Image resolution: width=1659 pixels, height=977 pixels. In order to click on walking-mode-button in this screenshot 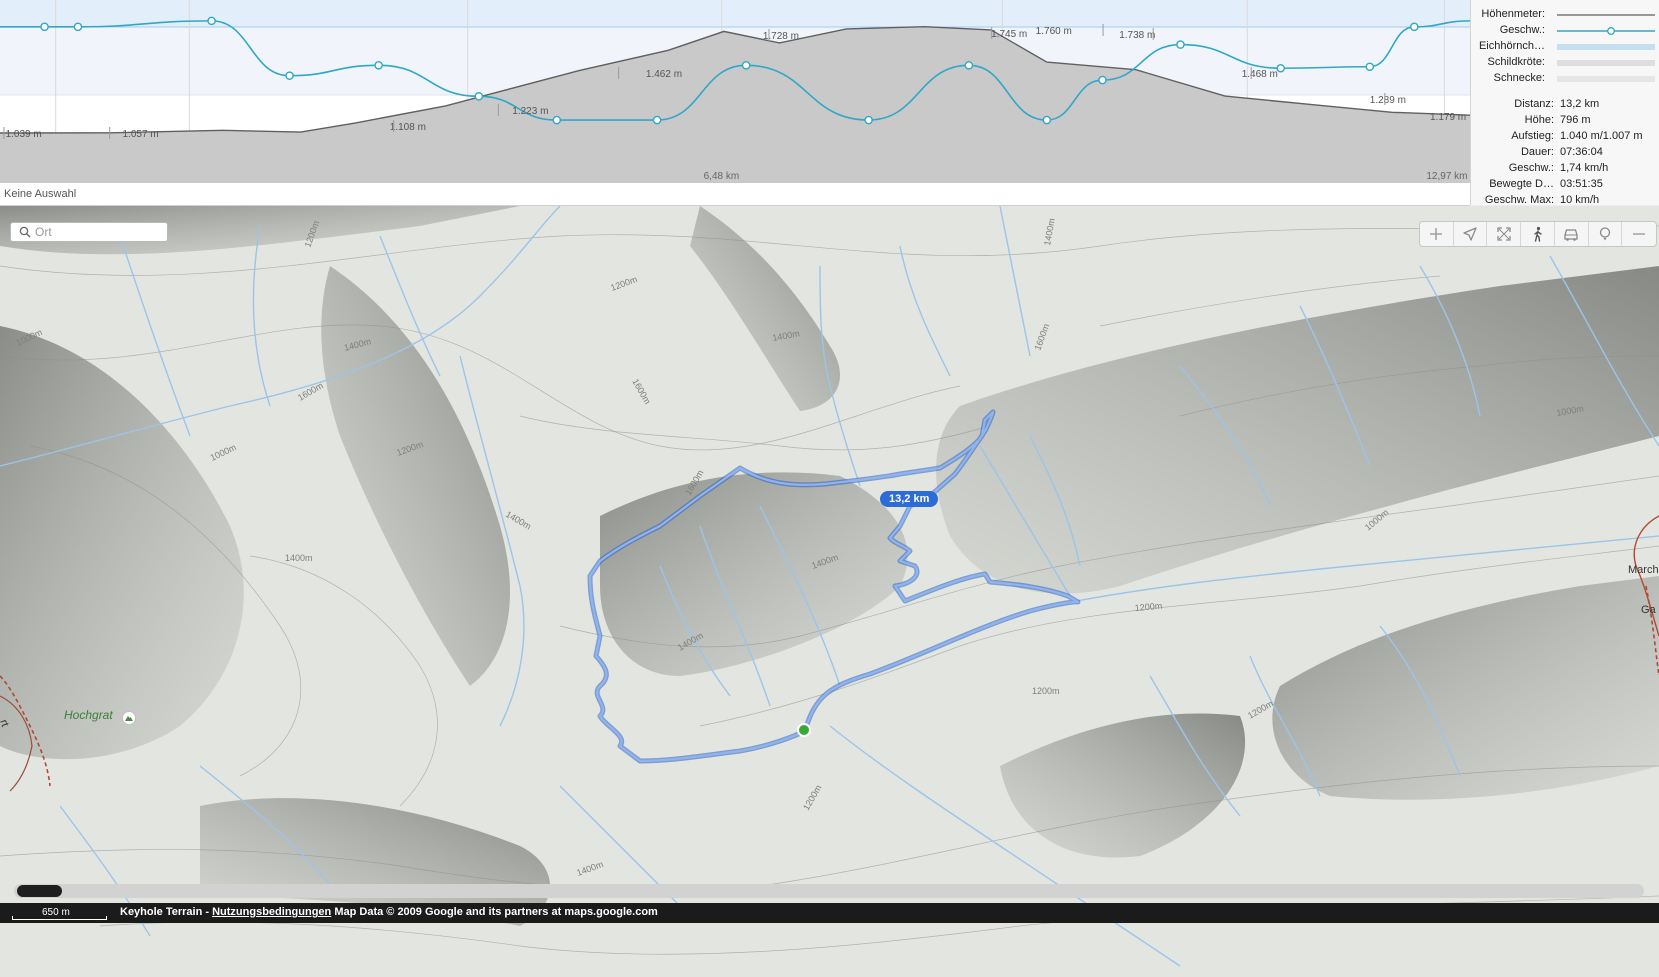, I will do `click(1538, 234)`.